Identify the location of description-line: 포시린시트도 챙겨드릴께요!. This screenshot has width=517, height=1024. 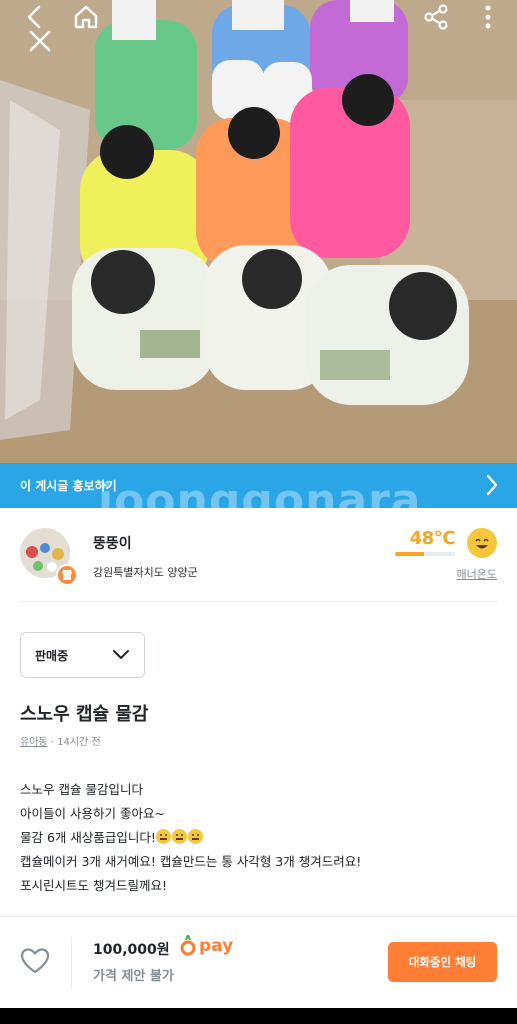
(93, 885).